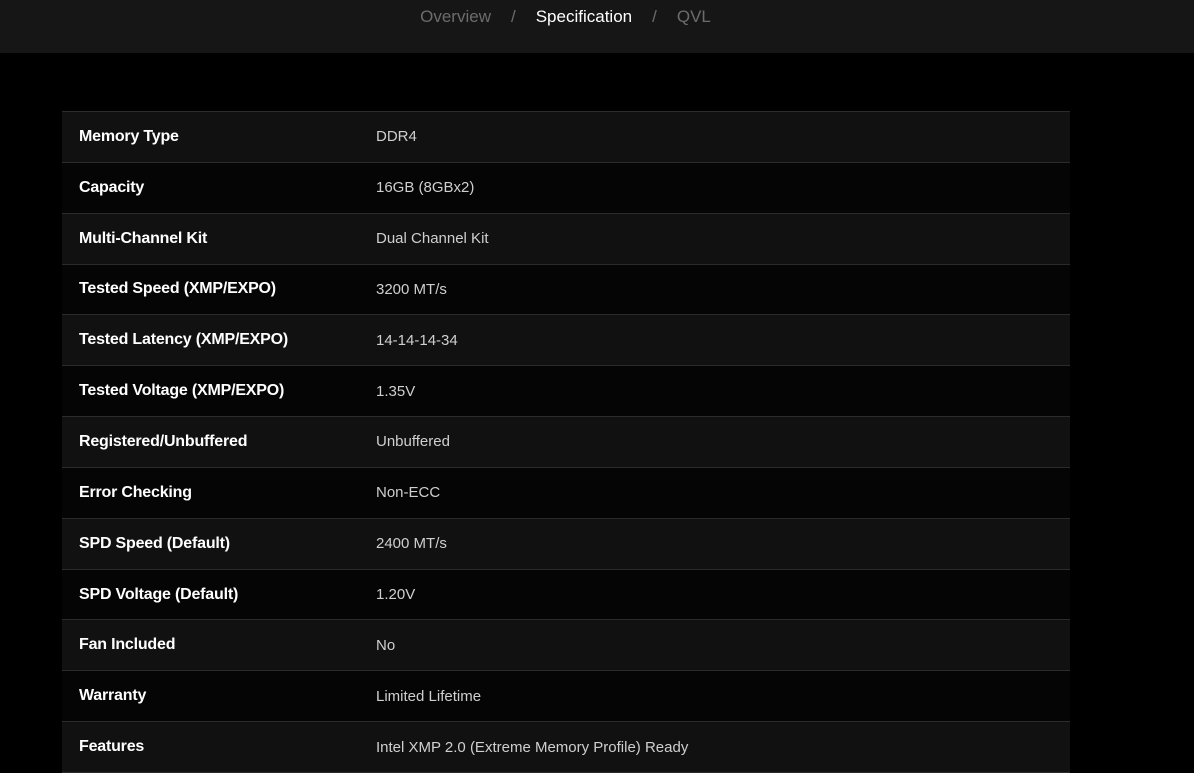 This screenshot has width=1194, height=773. What do you see at coordinates (112, 747) in the screenshot?
I see `spec-label: Features` at bounding box center [112, 747].